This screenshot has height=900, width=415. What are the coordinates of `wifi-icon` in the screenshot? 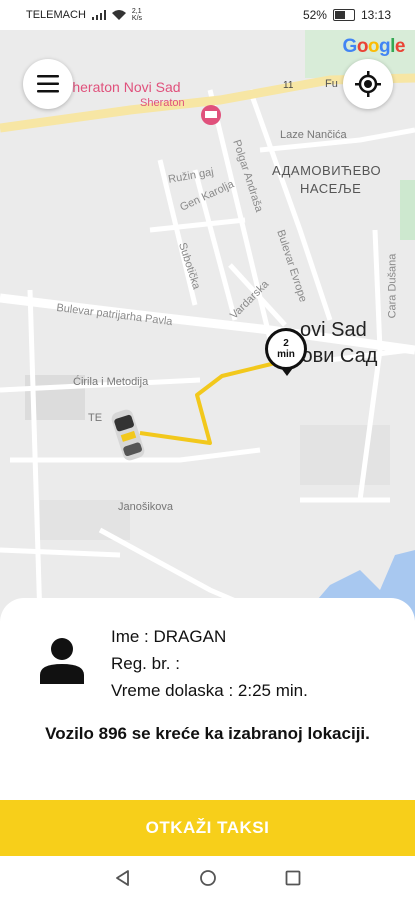 It's located at (118, 14).